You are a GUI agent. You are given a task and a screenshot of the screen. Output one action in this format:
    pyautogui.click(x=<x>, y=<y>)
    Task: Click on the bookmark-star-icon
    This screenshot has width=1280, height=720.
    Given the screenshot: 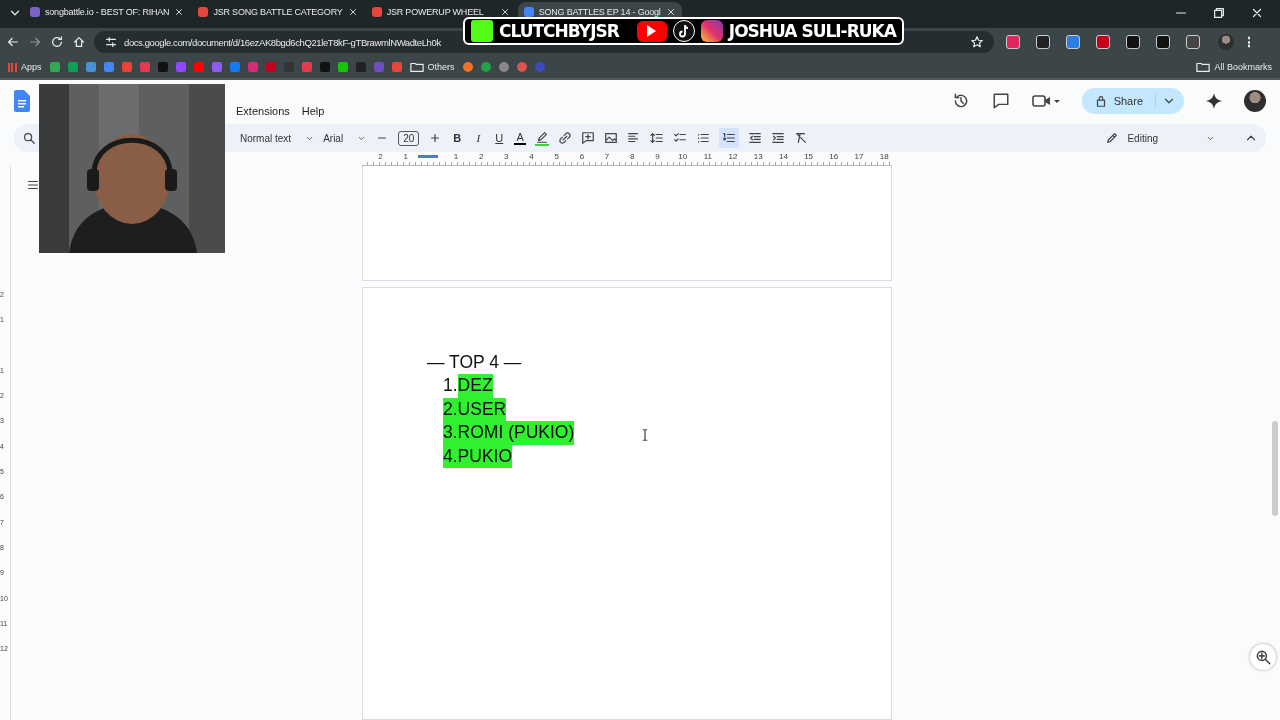 What is the action you would take?
    pyautogui.click(x=977, y=42)
    